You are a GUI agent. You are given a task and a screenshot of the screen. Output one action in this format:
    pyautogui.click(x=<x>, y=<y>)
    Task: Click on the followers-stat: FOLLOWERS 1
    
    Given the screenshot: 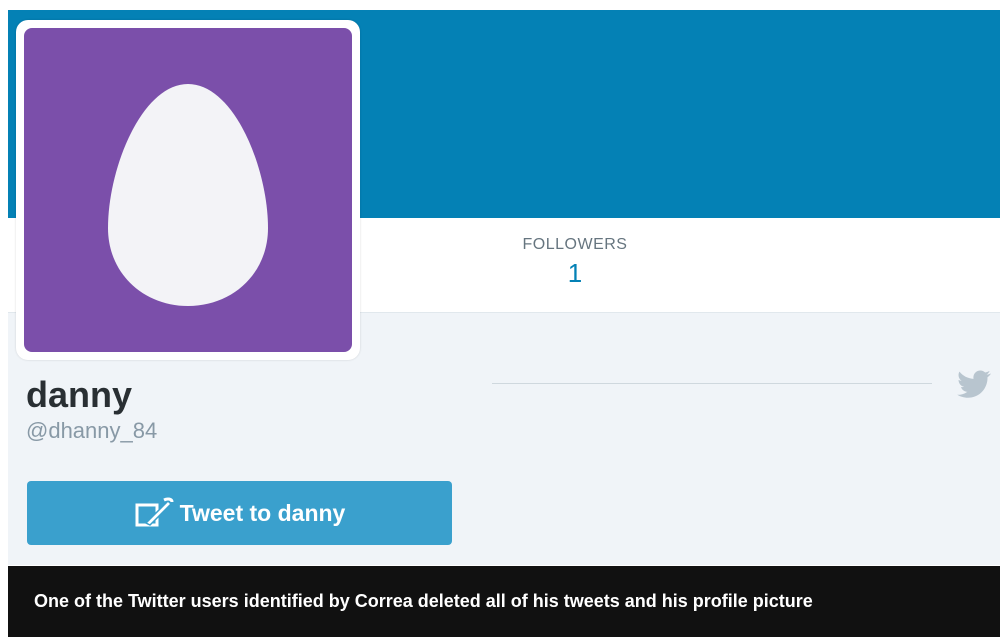 What is the action you would take?
    pyautogui.click(x=575, y=262)
    